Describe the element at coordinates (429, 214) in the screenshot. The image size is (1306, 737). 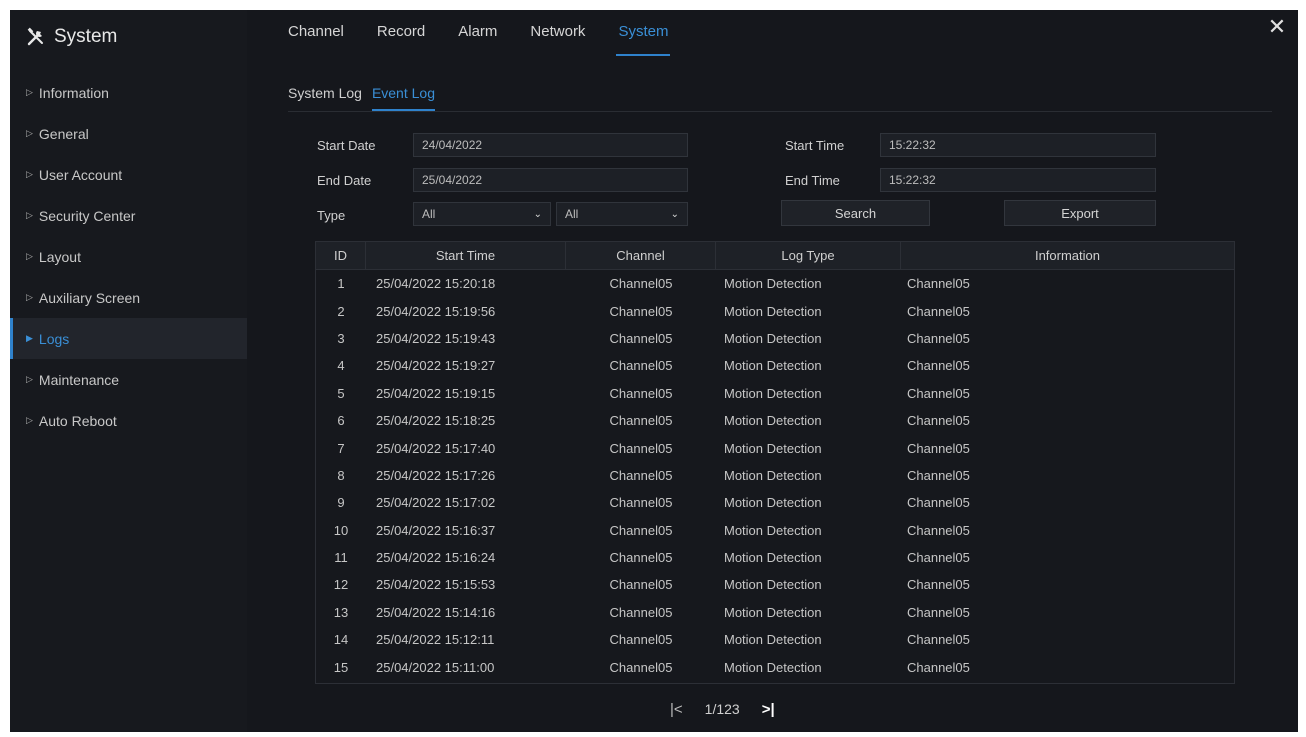
I see `type-select-value: All` at that location.